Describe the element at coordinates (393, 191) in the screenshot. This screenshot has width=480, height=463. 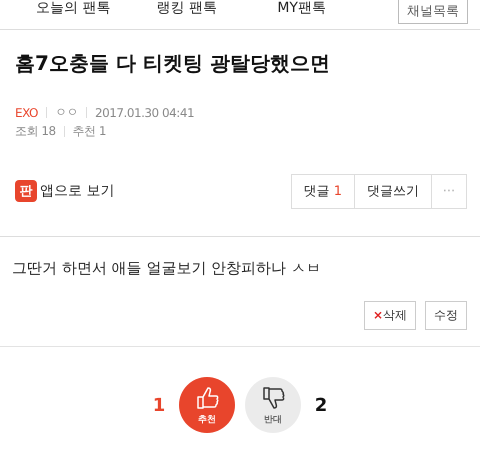
I see `write-comment-button: 댓글쓰기` at that location.